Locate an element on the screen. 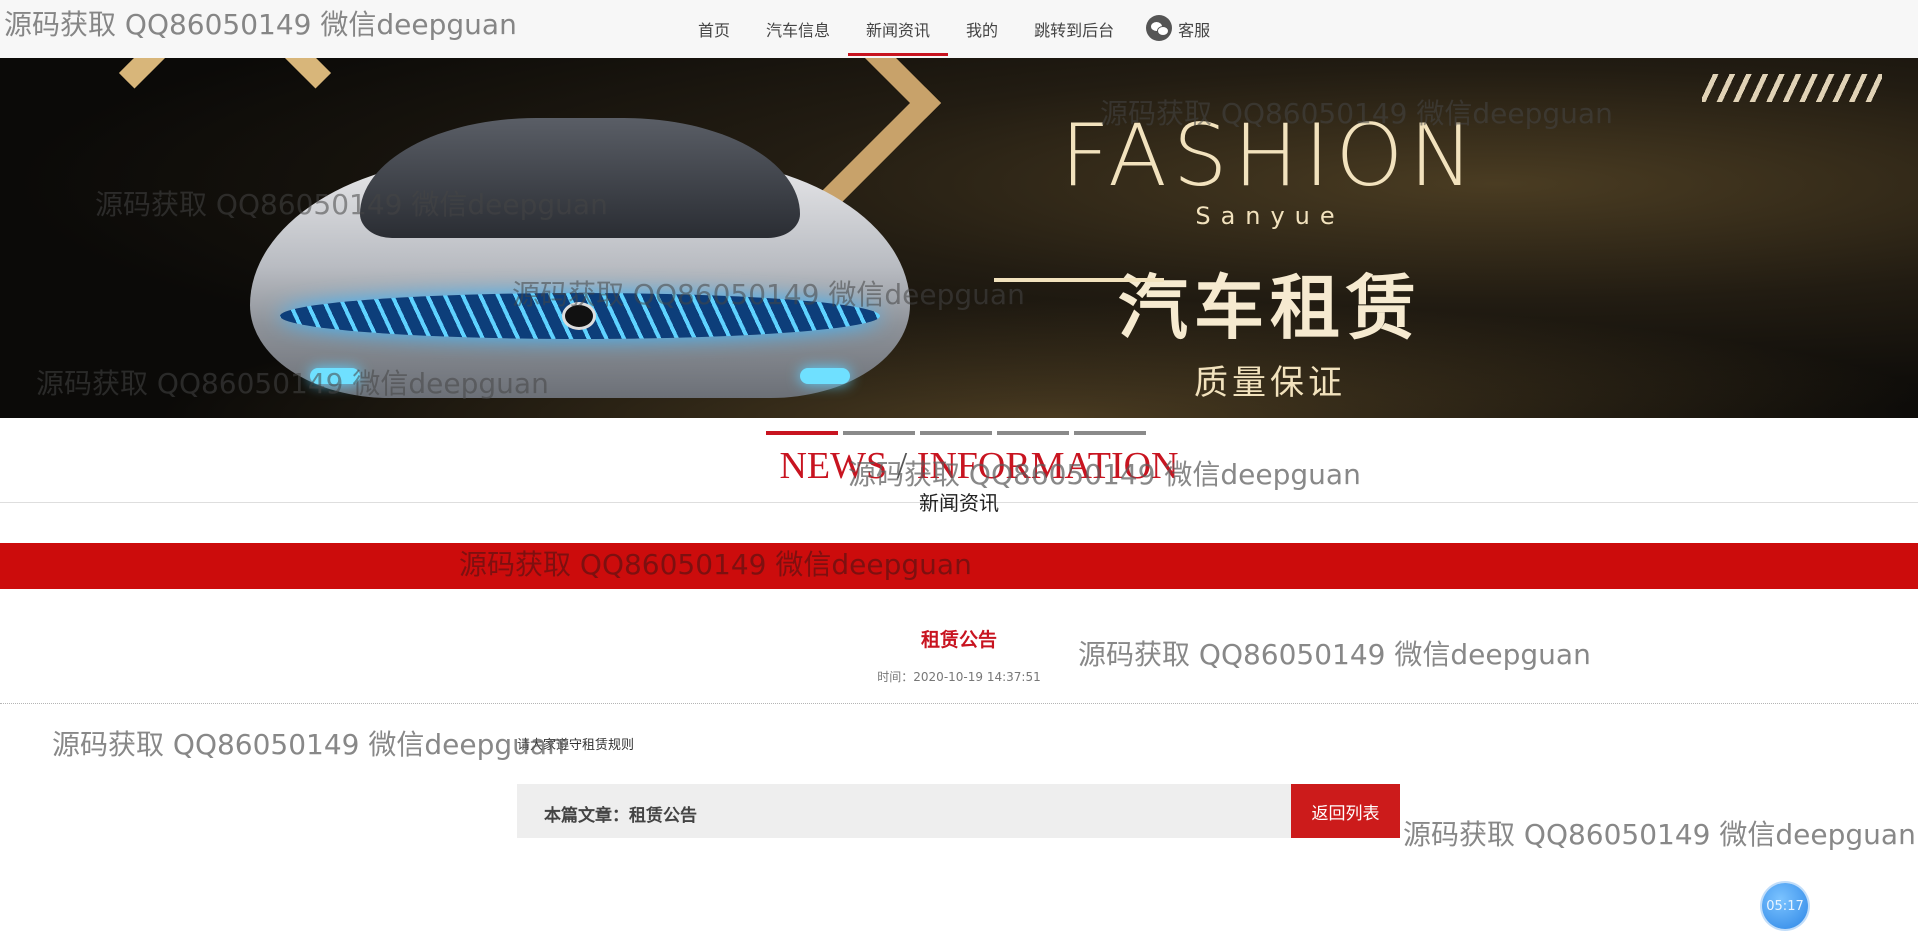 This screenshot has height=936, width=1918. nav-item-label: 客服 is located at coordinates (1194, 30).